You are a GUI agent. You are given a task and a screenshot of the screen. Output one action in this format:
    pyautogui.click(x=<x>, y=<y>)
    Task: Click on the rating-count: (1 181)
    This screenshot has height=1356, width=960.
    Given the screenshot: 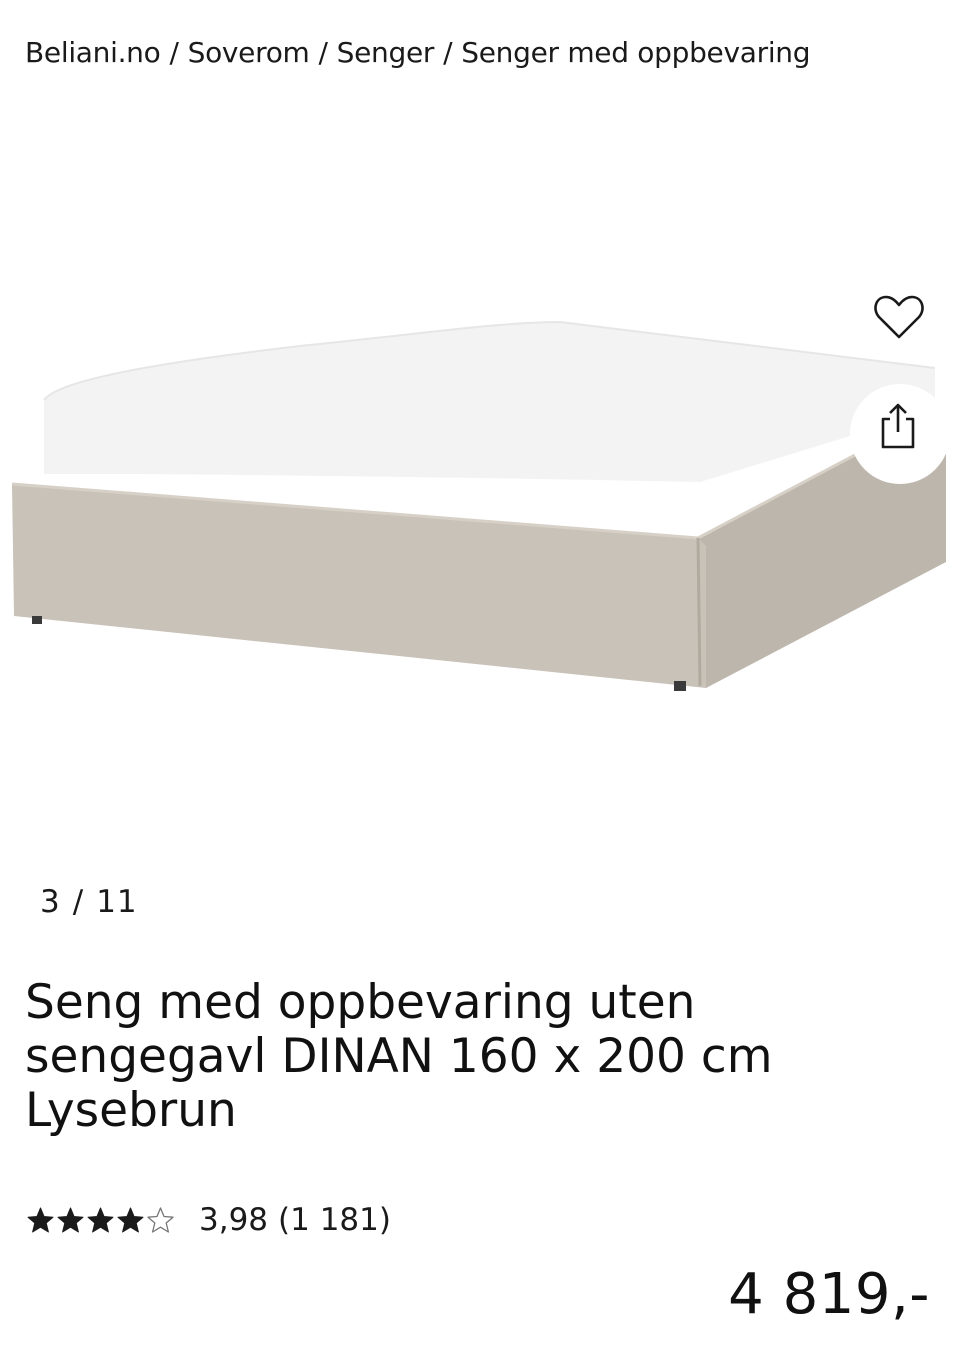 What is the action you would take?
    pyautogui.click(x=334, y=1220)
    